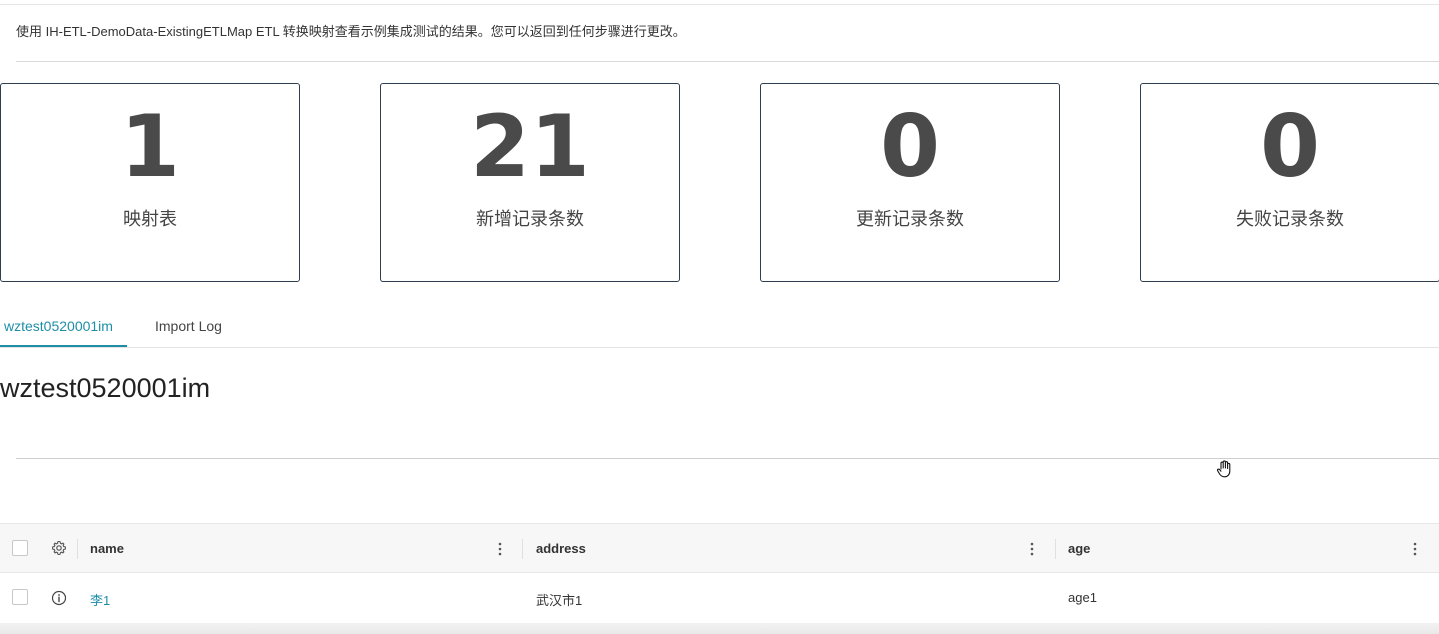 The height and width of the screenshot is (634, 1439). Describe the element at coordinates (910, 219) in the screenshot. I see `stat-label: 更新记录条数` at that location.